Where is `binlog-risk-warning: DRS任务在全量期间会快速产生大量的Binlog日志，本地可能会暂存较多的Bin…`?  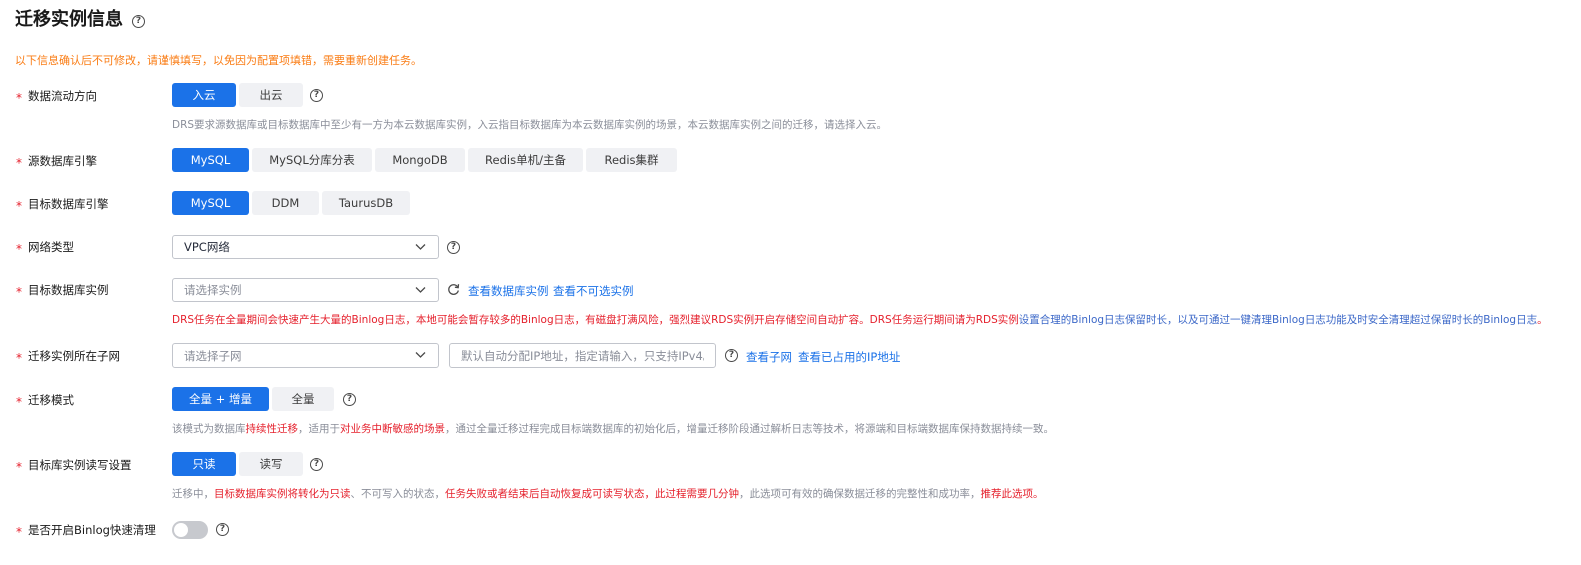
binlog-risk-warning: DRS任务在全量期间会快速产生大量的Binlog日志，本地可能会暂存较多的Bin… is located at coordinates (860, 319).